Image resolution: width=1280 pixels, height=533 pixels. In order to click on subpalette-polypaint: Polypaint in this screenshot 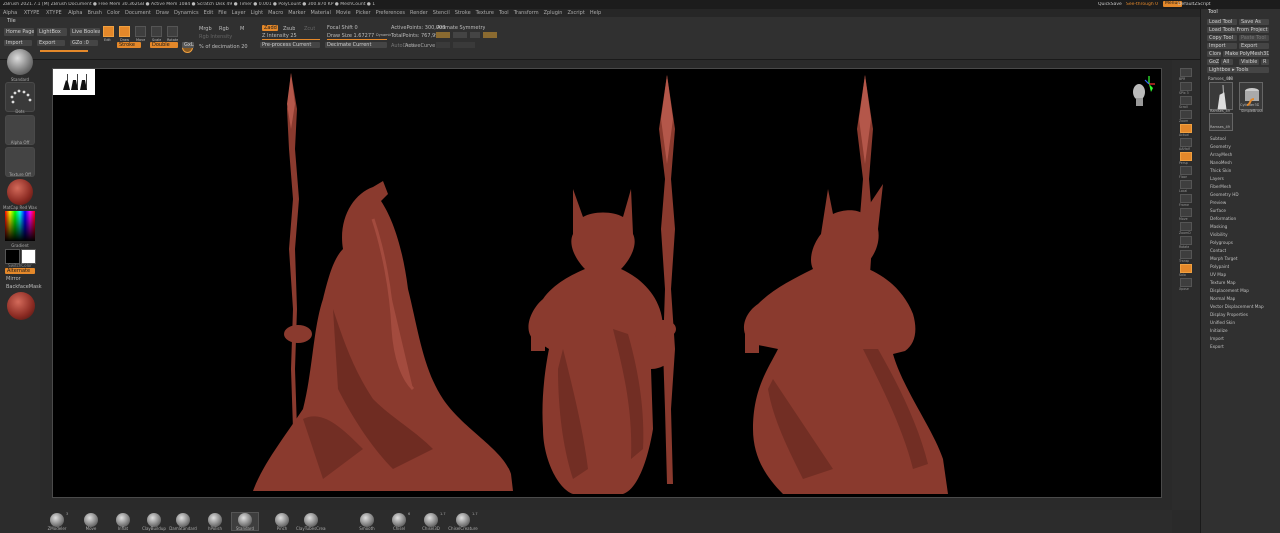, I will do `click(1219, 266)`.